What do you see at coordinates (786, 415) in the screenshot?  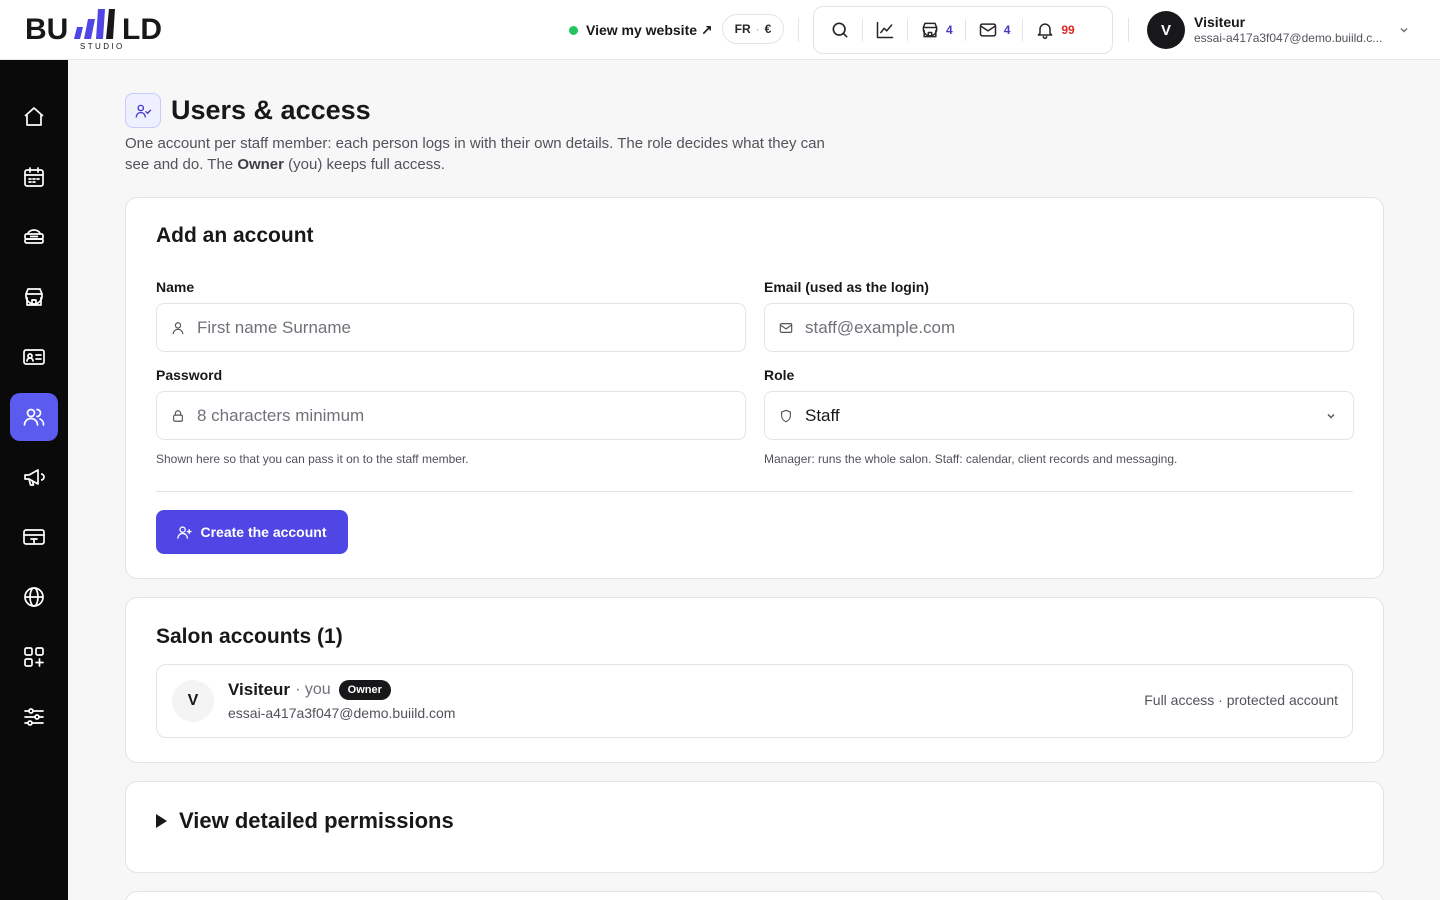 I see `shield-icon` at bounding box center [786, 415].